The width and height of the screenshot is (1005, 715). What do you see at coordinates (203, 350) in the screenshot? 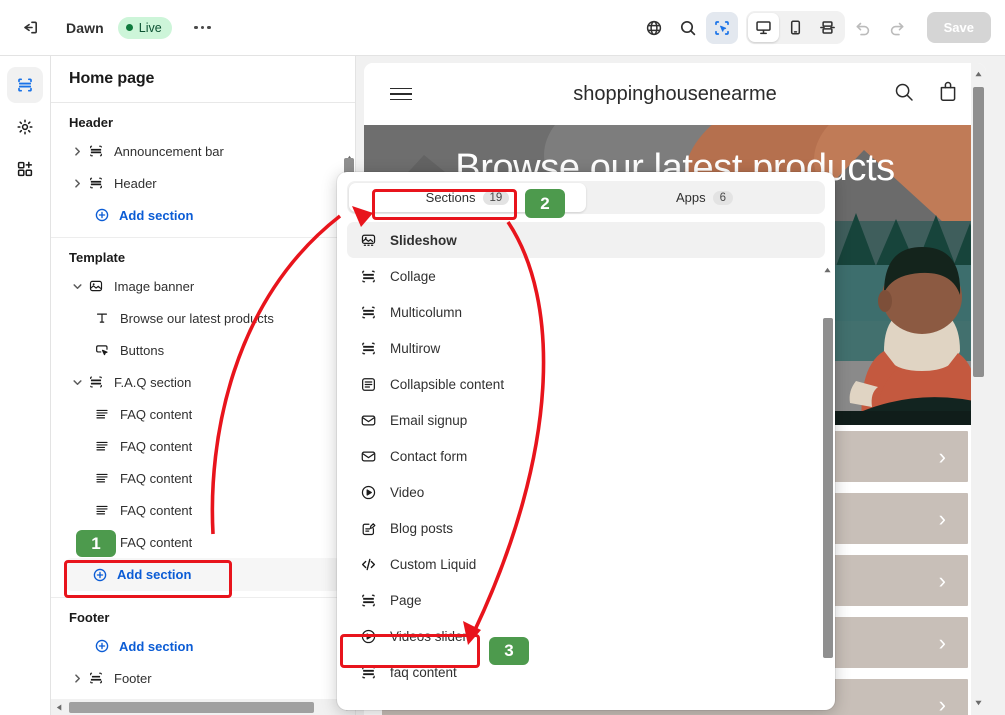
I see `sidebar-item-buttons: Buttons` at bounding box center [203, 350].